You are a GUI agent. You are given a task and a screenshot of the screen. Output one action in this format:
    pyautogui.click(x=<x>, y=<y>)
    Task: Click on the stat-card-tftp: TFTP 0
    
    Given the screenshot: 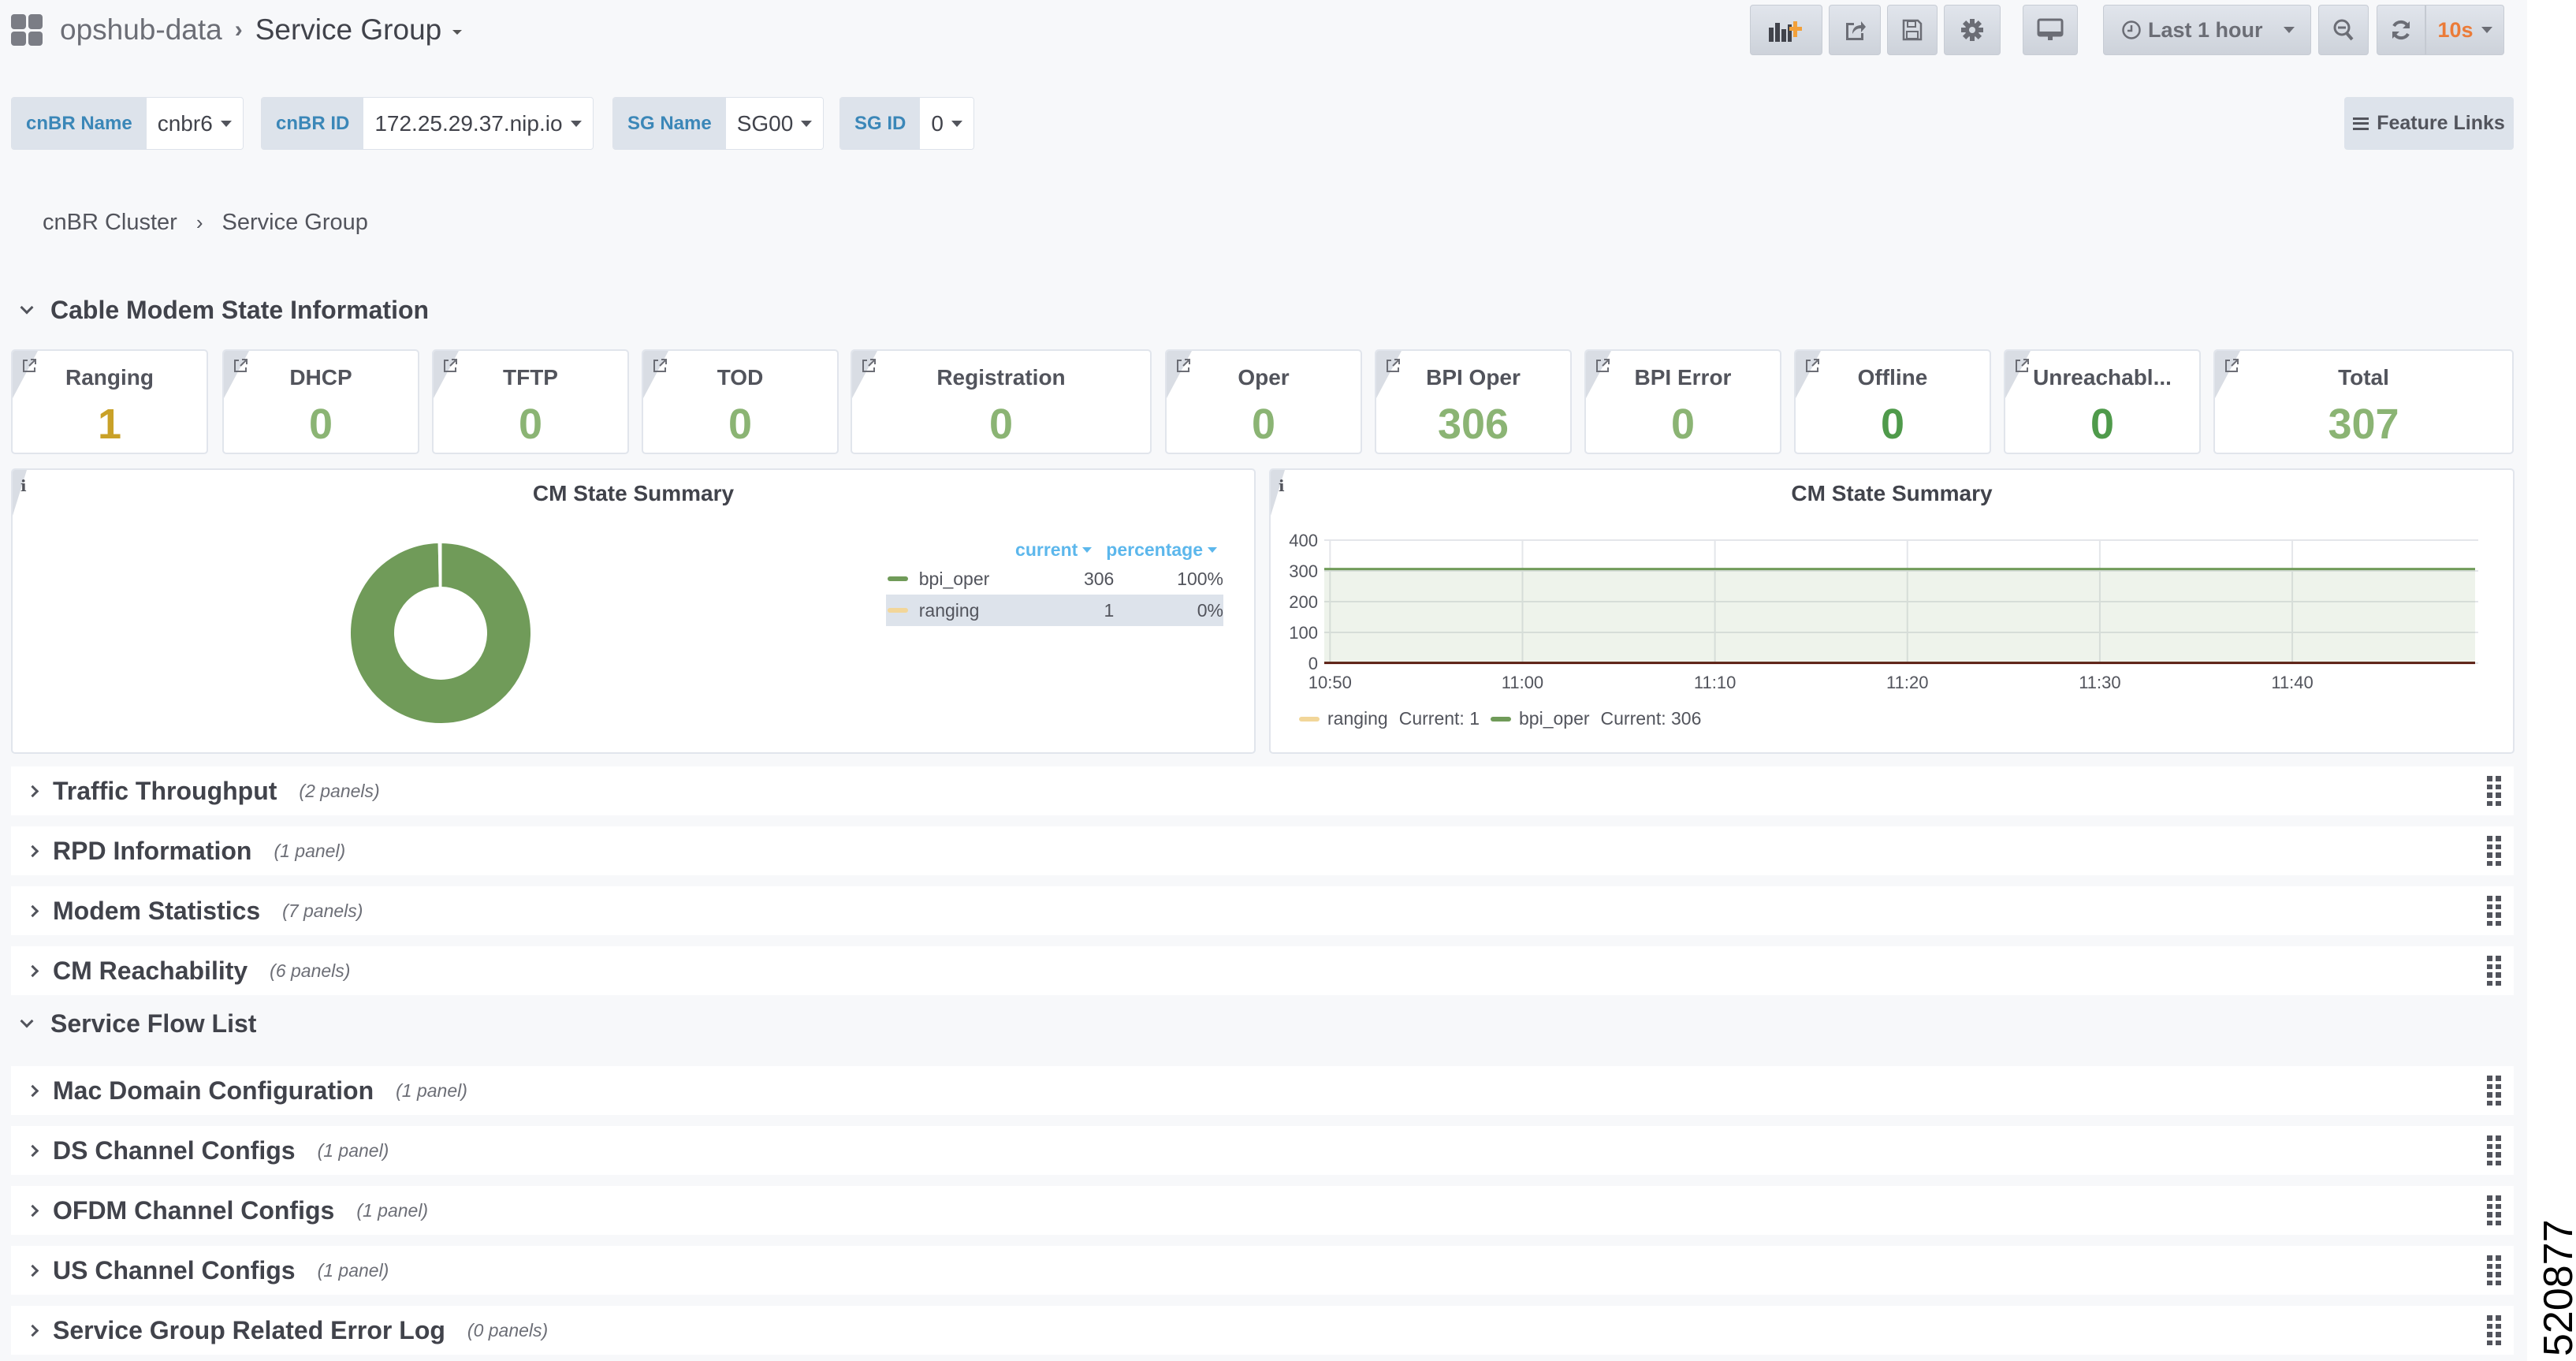 What is the action you would take?
    pyautogui.click(x=530, y=401)
    